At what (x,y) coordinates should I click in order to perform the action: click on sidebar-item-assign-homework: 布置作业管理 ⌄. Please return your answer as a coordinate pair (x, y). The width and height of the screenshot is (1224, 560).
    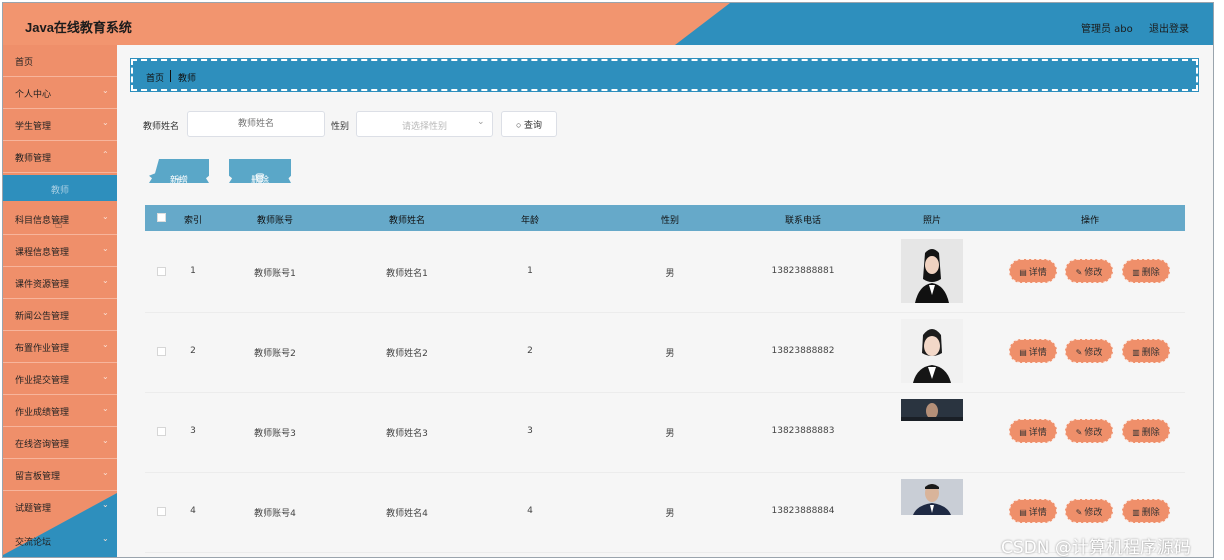
    Looking at the image, I should click on (60, 347).